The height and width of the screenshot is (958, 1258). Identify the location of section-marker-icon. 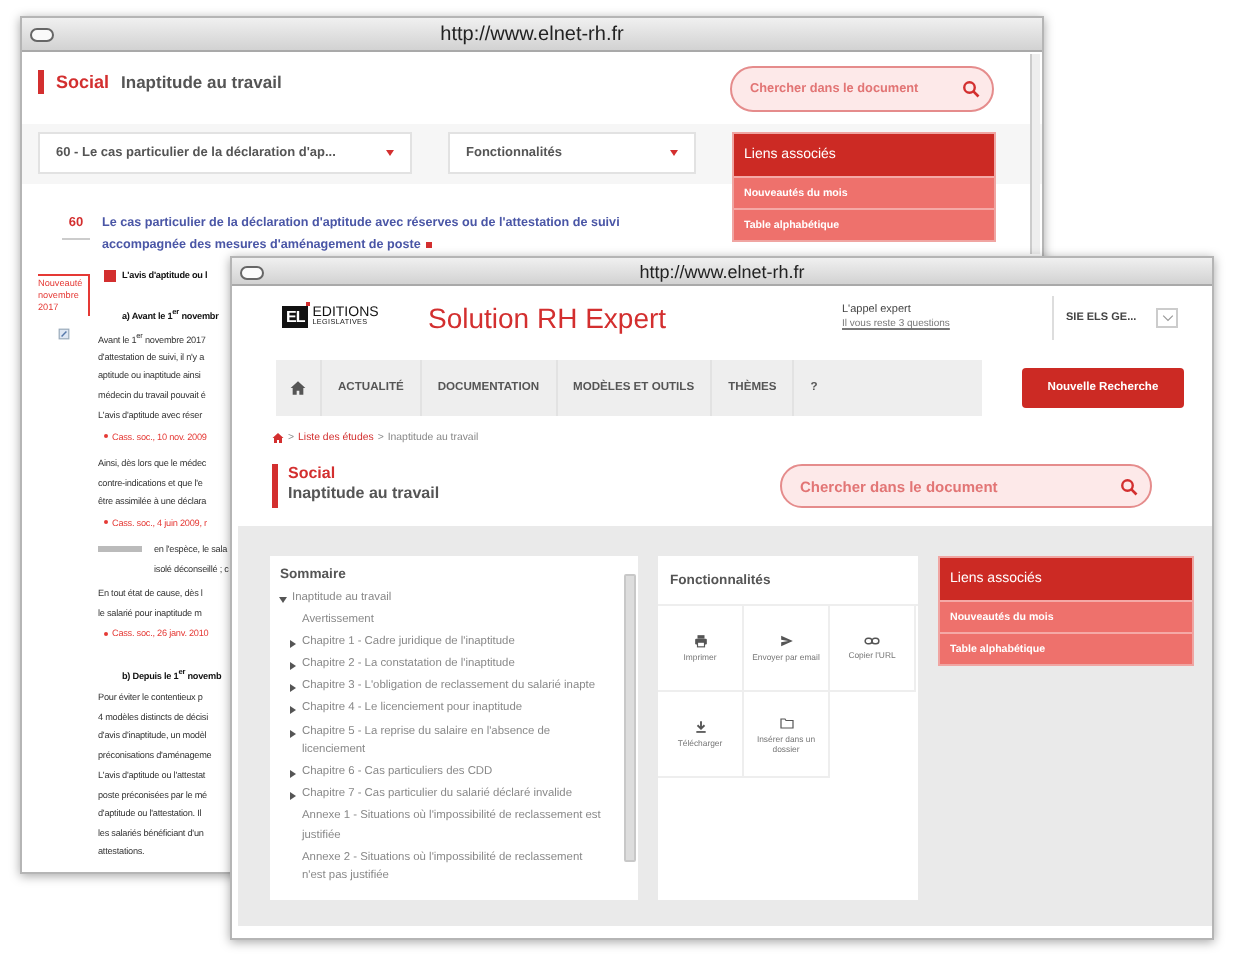
(110, 275).